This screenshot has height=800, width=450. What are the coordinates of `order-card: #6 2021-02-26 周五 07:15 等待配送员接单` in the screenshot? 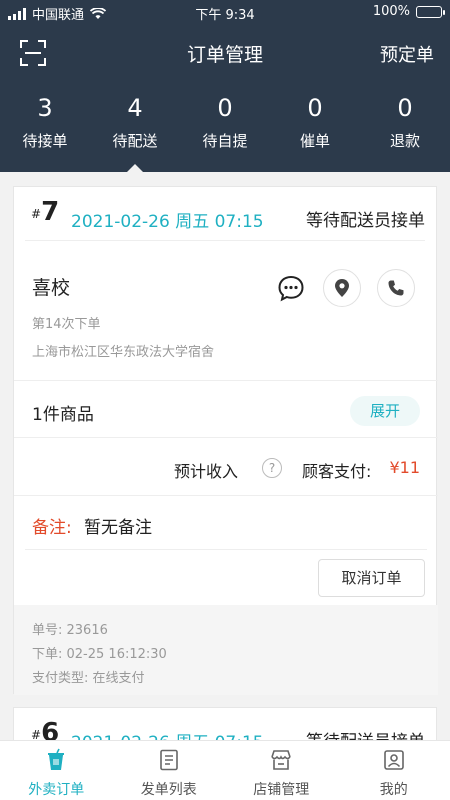 It's located at (225, 723).